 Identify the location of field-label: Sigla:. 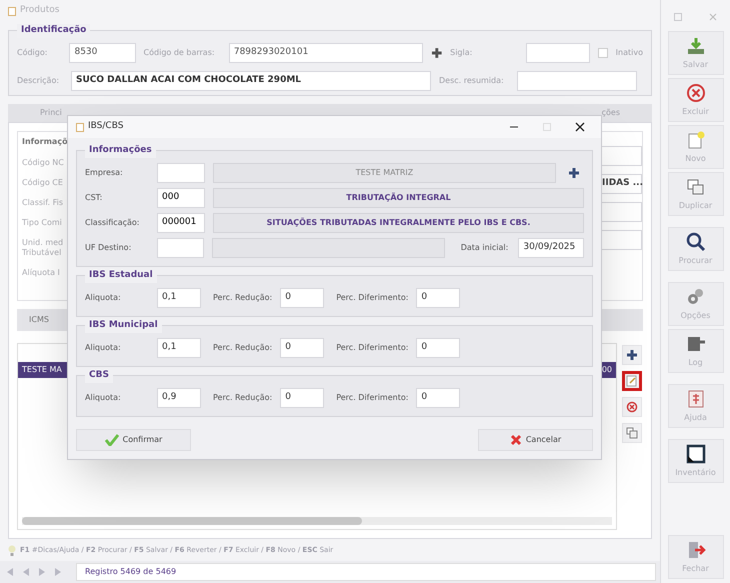
(462, 53).